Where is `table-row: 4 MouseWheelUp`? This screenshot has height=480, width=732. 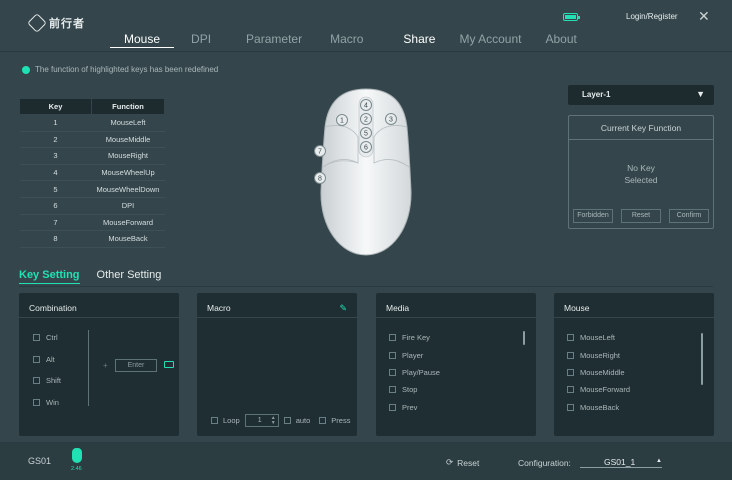
table-row: 4 MouseWheelUp is located at coordinates (92, 173).